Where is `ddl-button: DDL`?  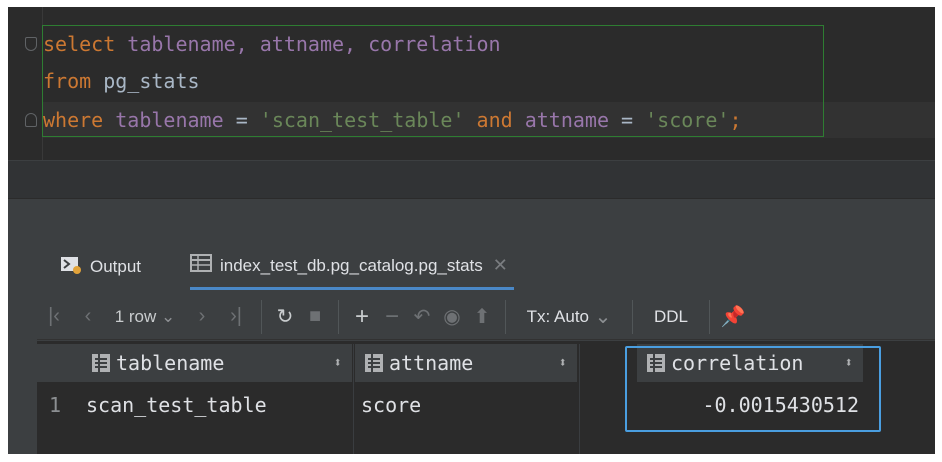 ddl-button: DDL is located at coordinates (671, 317).